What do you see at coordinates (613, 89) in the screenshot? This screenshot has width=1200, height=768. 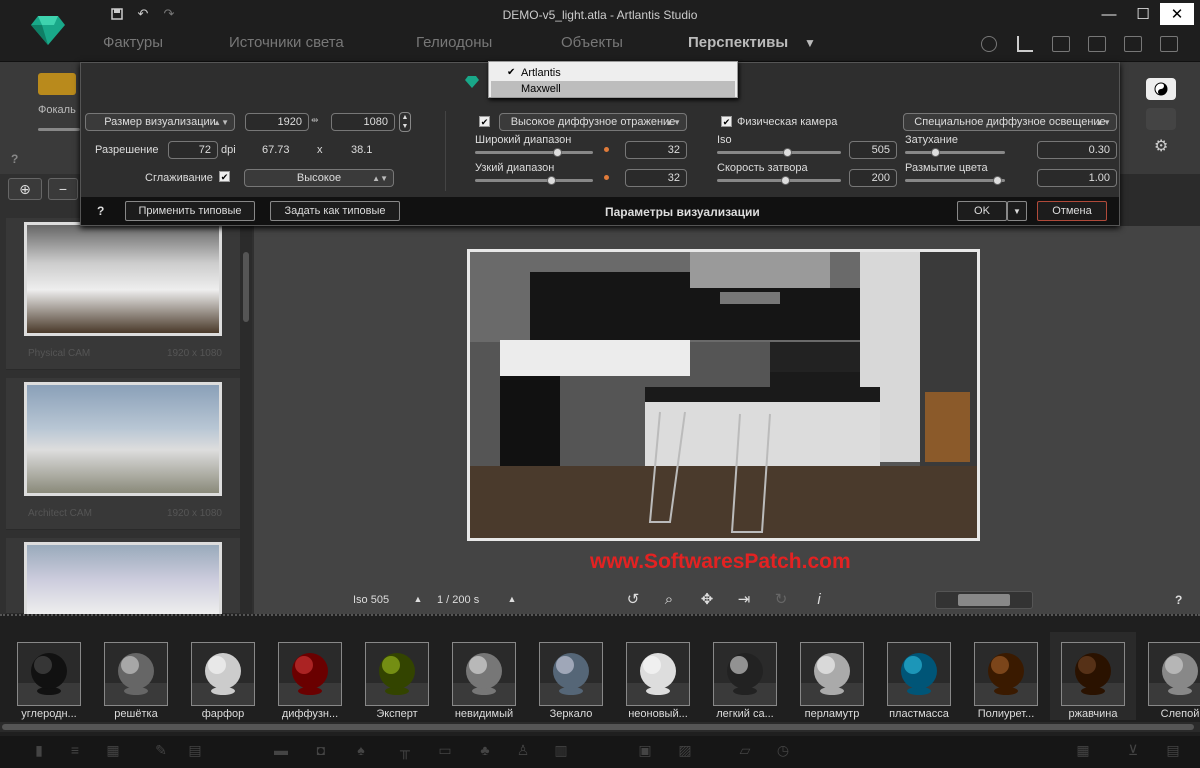 I see `menu-item-maxwell: Maxwell` at bounding box center [613, 89].